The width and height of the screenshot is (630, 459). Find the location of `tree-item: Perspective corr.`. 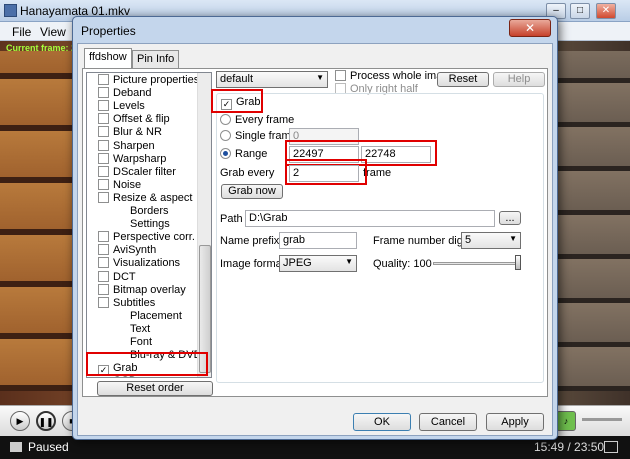

tree-item: Perspective corr. is located at coordinates (146, 237).